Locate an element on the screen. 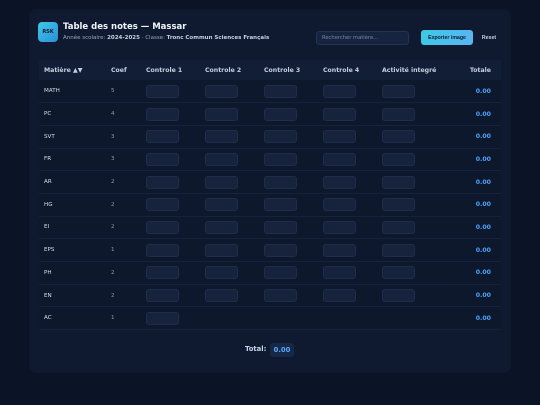  table-row: AR 2 0.00 is located at coordinates (270, 182).